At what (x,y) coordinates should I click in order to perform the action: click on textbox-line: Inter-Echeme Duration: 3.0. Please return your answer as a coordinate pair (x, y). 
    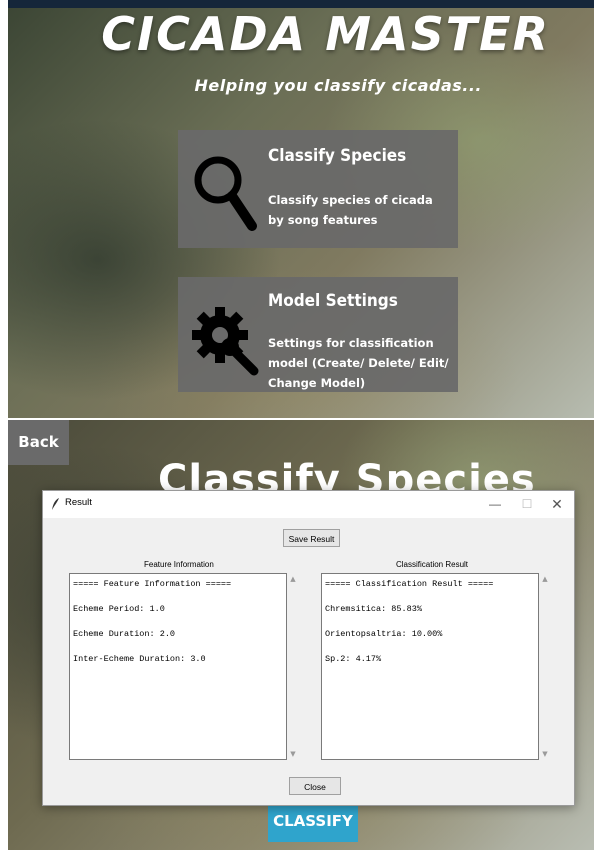
    Looking at the image, I should click on (139, 659).